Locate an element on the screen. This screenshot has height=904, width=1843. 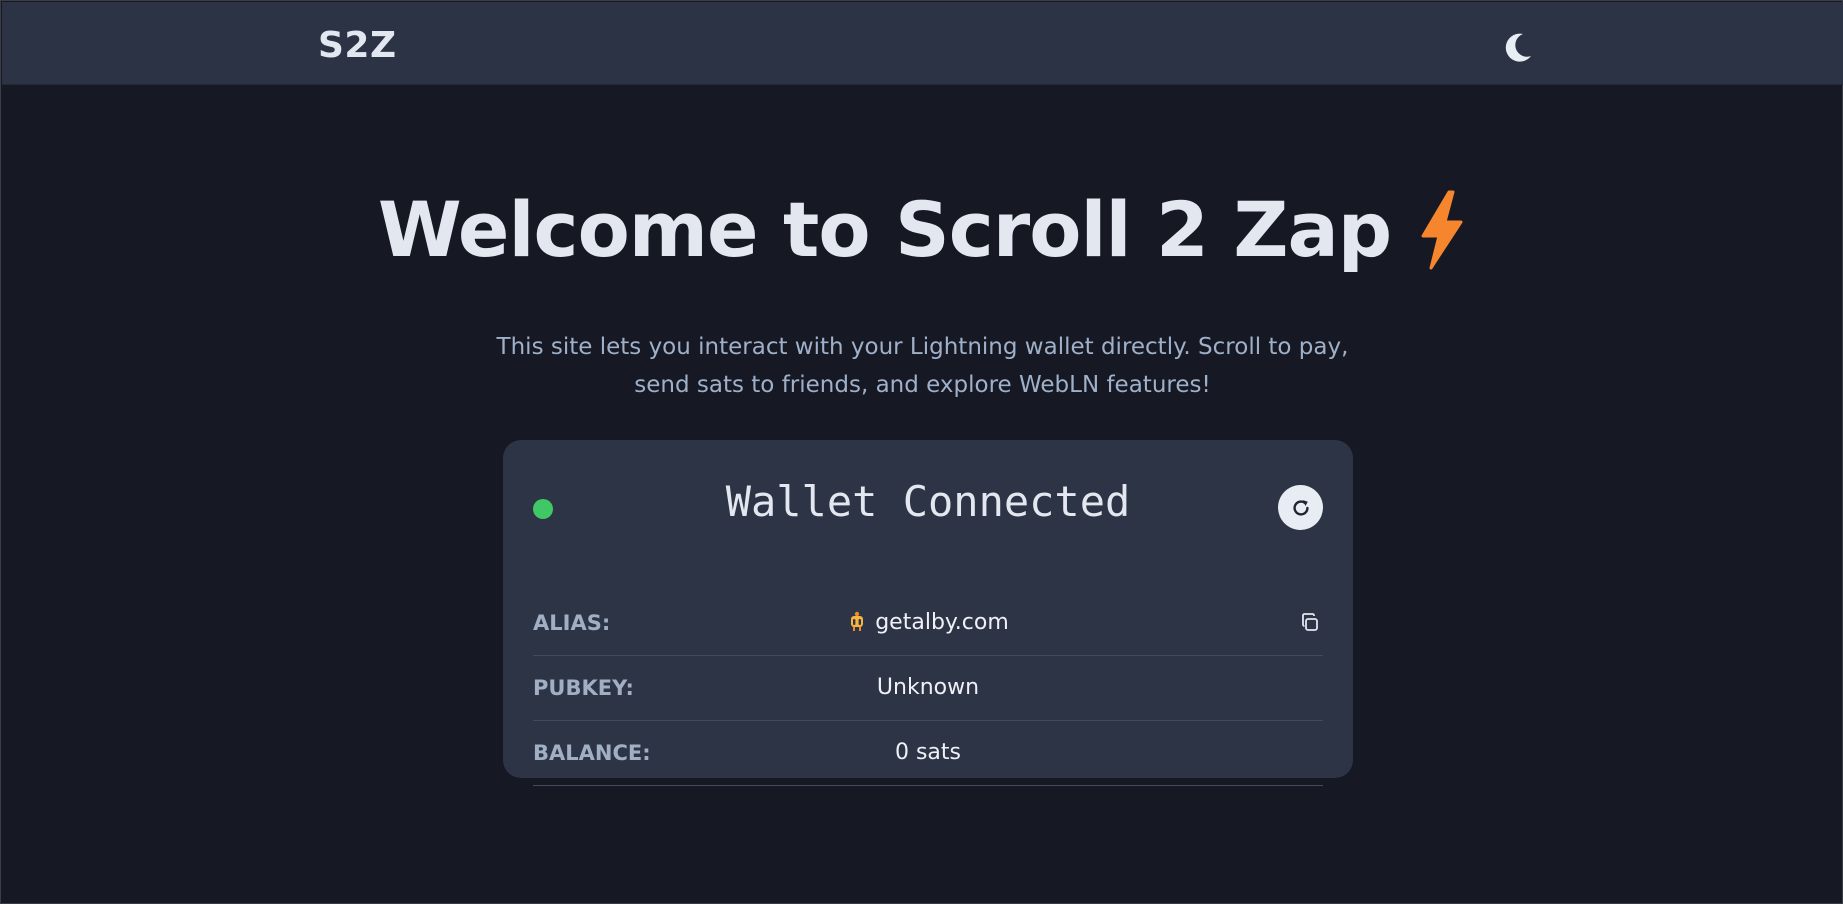
wallet-row-alias: ALIAS: getalby.com is located at coordinates (928, 623).